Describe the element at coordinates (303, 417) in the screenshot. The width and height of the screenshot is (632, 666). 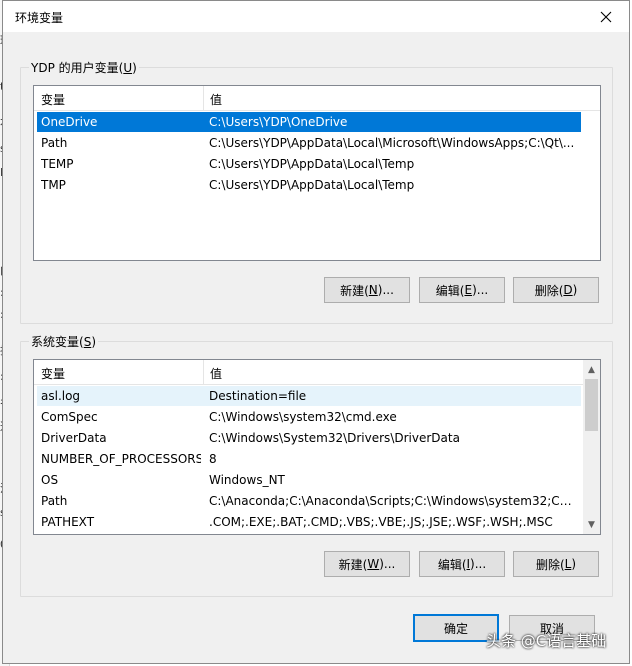
I see `variable-value: C:\Windows\system32\cmd.exe` at that location.